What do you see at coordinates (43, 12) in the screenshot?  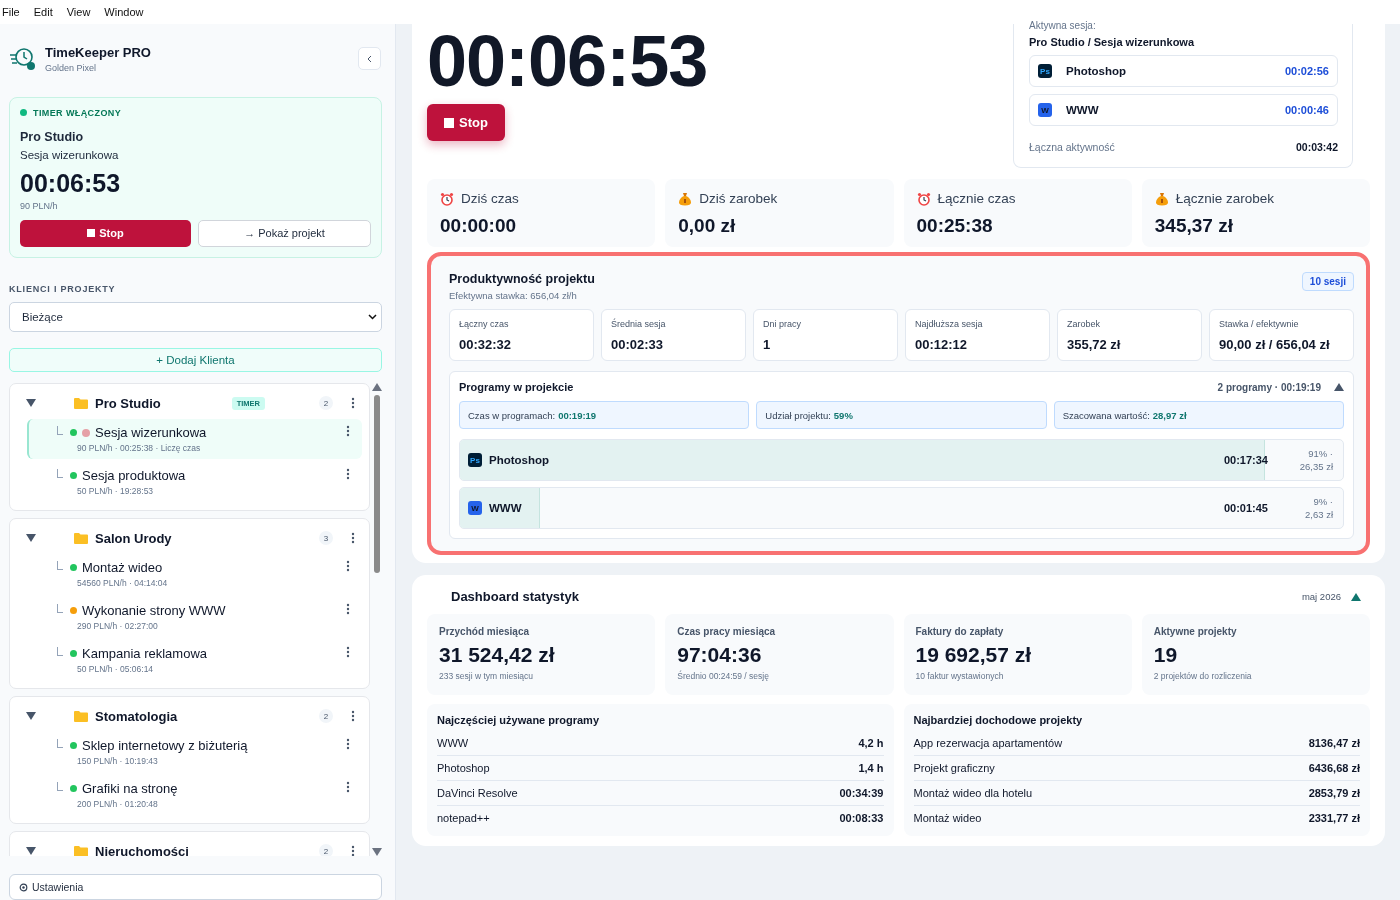 I see `menu-item: Edit` at bounding box center [43, 12].